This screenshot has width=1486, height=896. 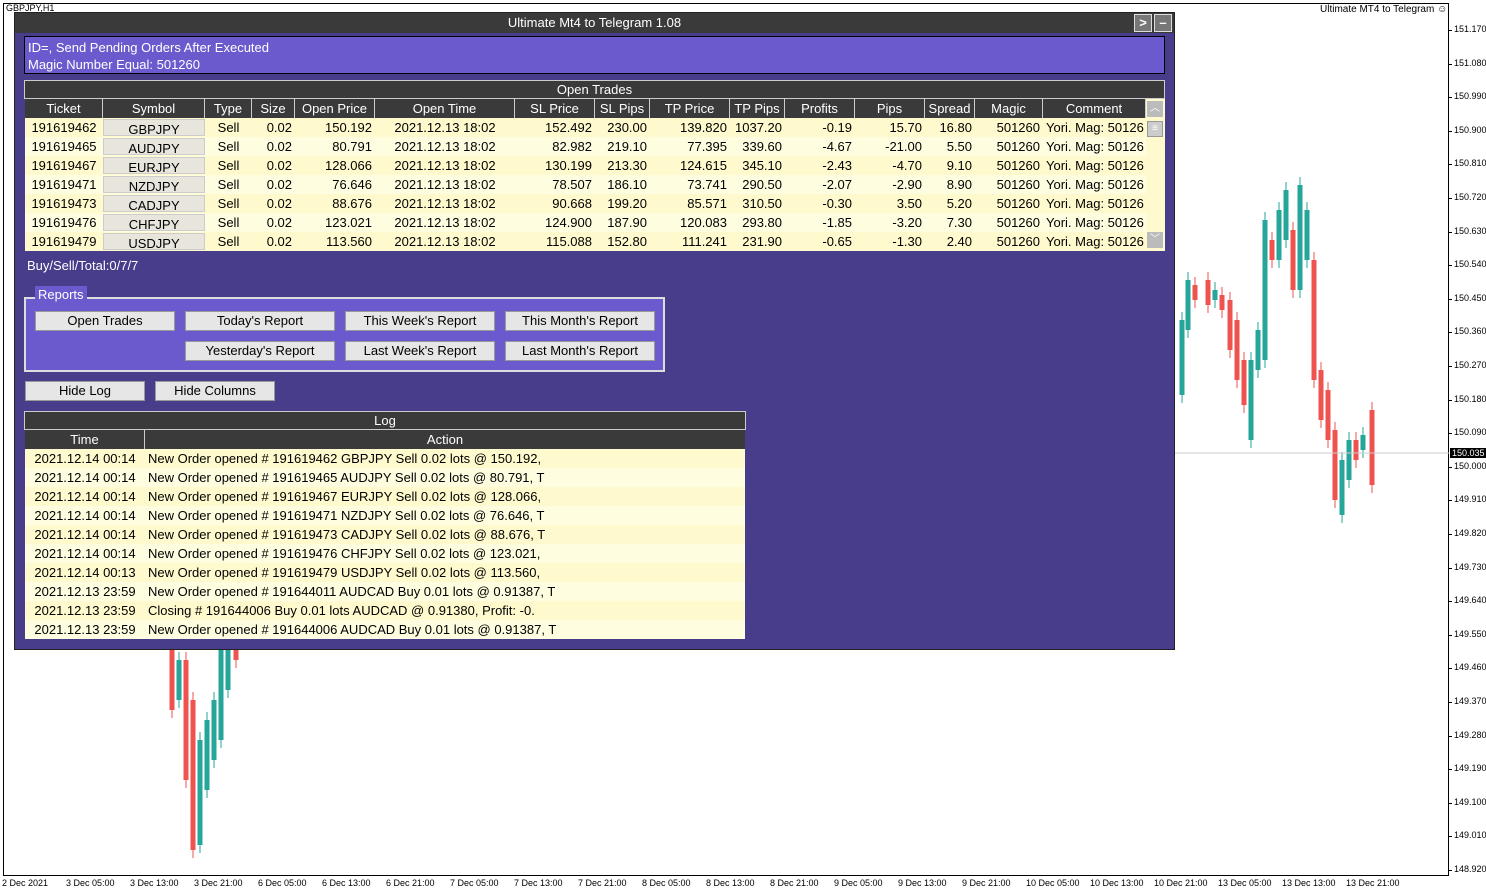 I want to click on last-weeks-report-button: Last Week's Report, so click(x=420, y=351).